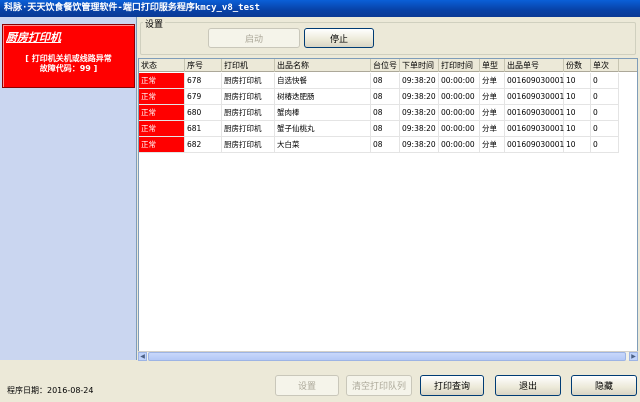  I want to click on table-cell: 大白菜, so click(323, 145).